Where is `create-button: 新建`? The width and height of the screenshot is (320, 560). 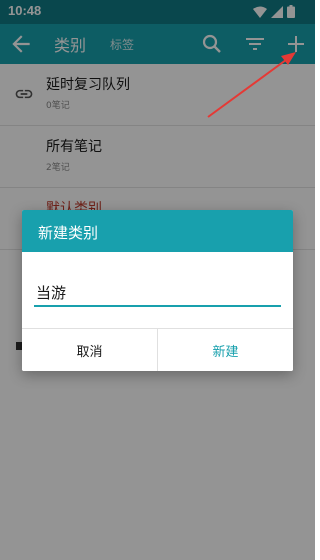 create-button: 新建 is located at coordinates (225, 350).